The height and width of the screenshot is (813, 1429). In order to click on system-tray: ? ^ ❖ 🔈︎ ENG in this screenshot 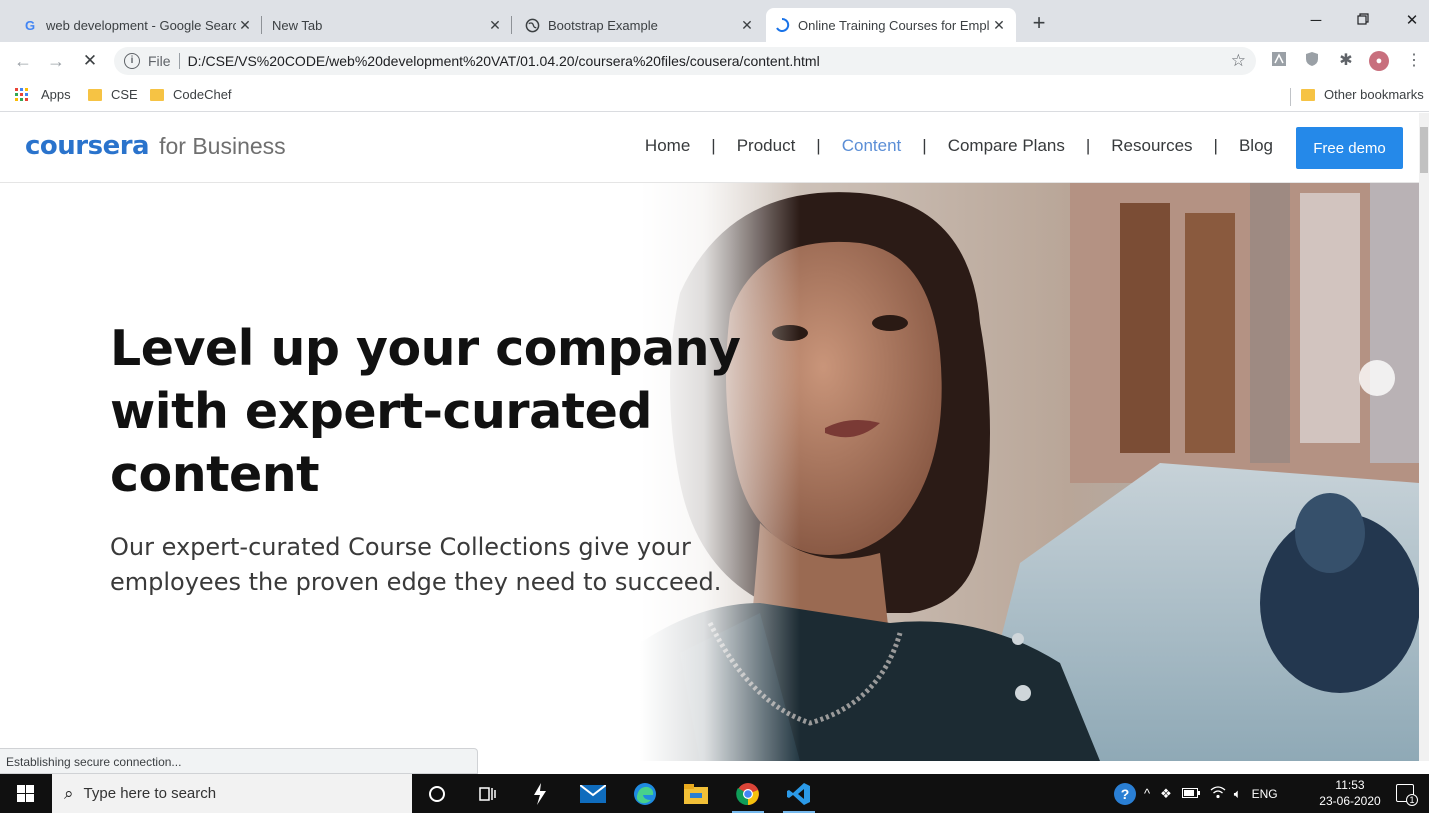, I will do `click(1196, 793)`.